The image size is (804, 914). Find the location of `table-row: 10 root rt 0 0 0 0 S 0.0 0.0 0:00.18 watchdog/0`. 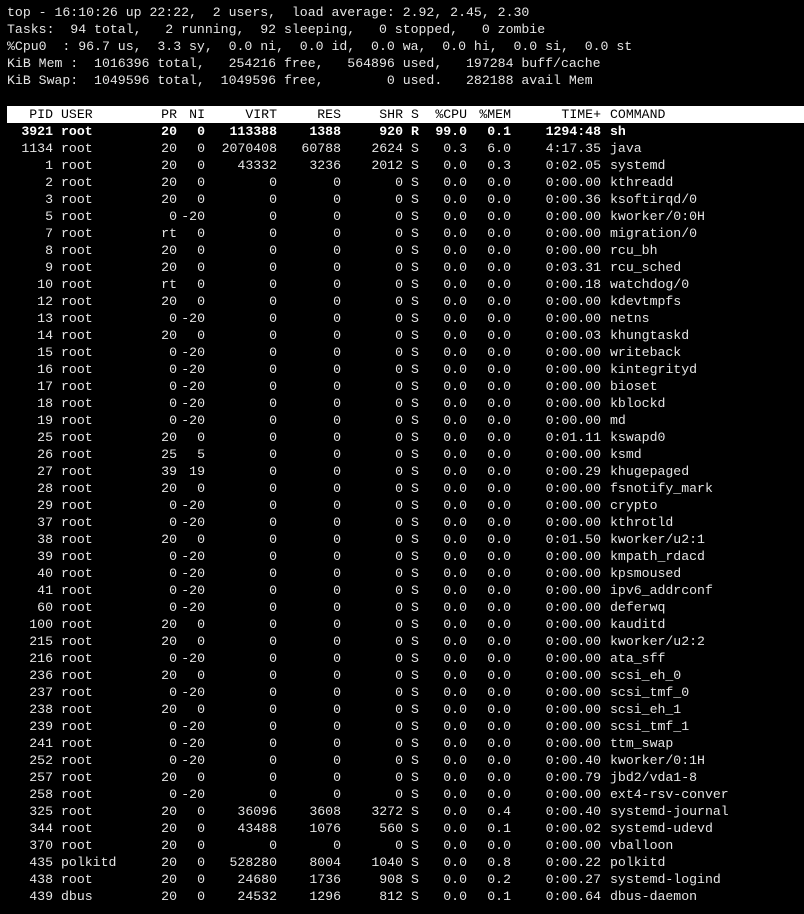

table-row: 10 root rt 0 0 0 0 S 0.0 0.0 0:00.18 watchdog/0 is located at coordinates (405, 284).